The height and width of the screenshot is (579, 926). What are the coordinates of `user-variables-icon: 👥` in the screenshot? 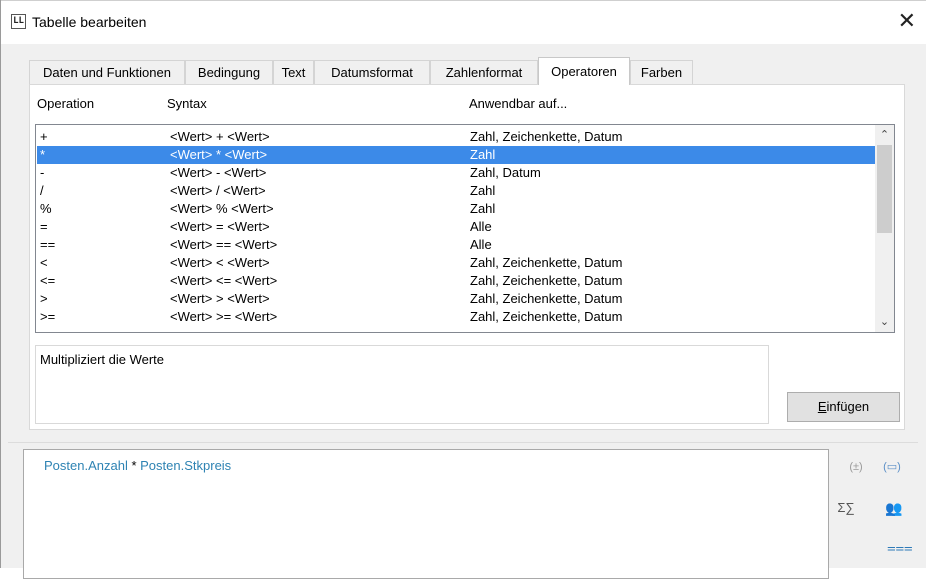 It's located at (894, 508).